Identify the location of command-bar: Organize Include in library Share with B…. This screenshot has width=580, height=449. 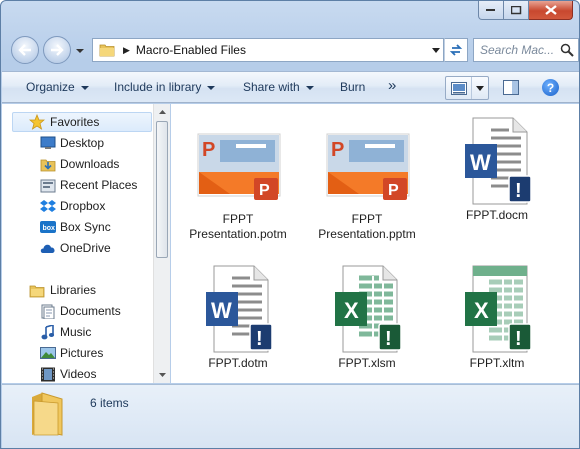
(290, 87).